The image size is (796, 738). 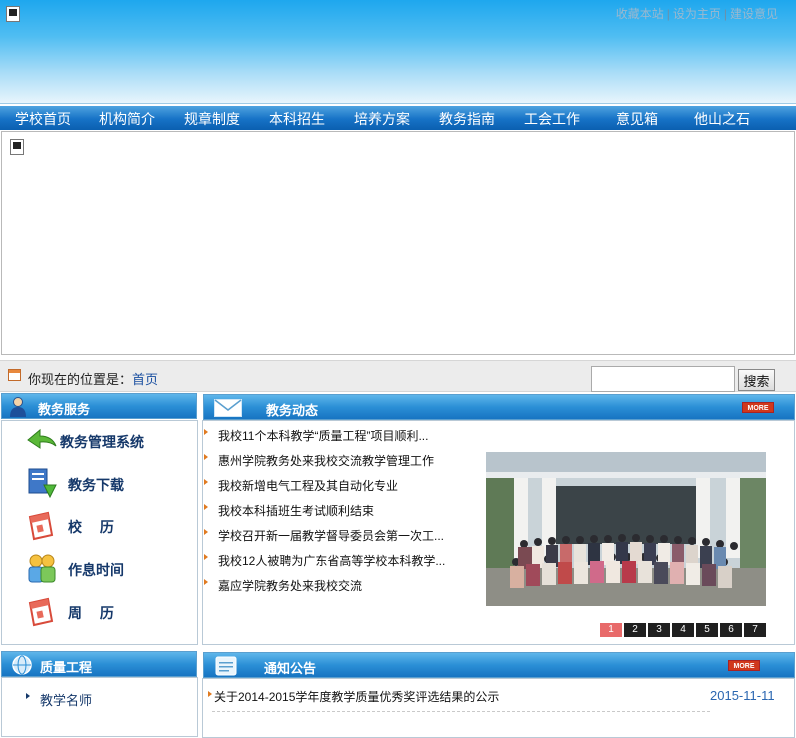 What do you see at coordinates (357, 697) in the screenshot?
I see `notice-title: 关于2014-2015学年度教学质量优秀奖评选结果的公示` at bounding box center [357, 697].